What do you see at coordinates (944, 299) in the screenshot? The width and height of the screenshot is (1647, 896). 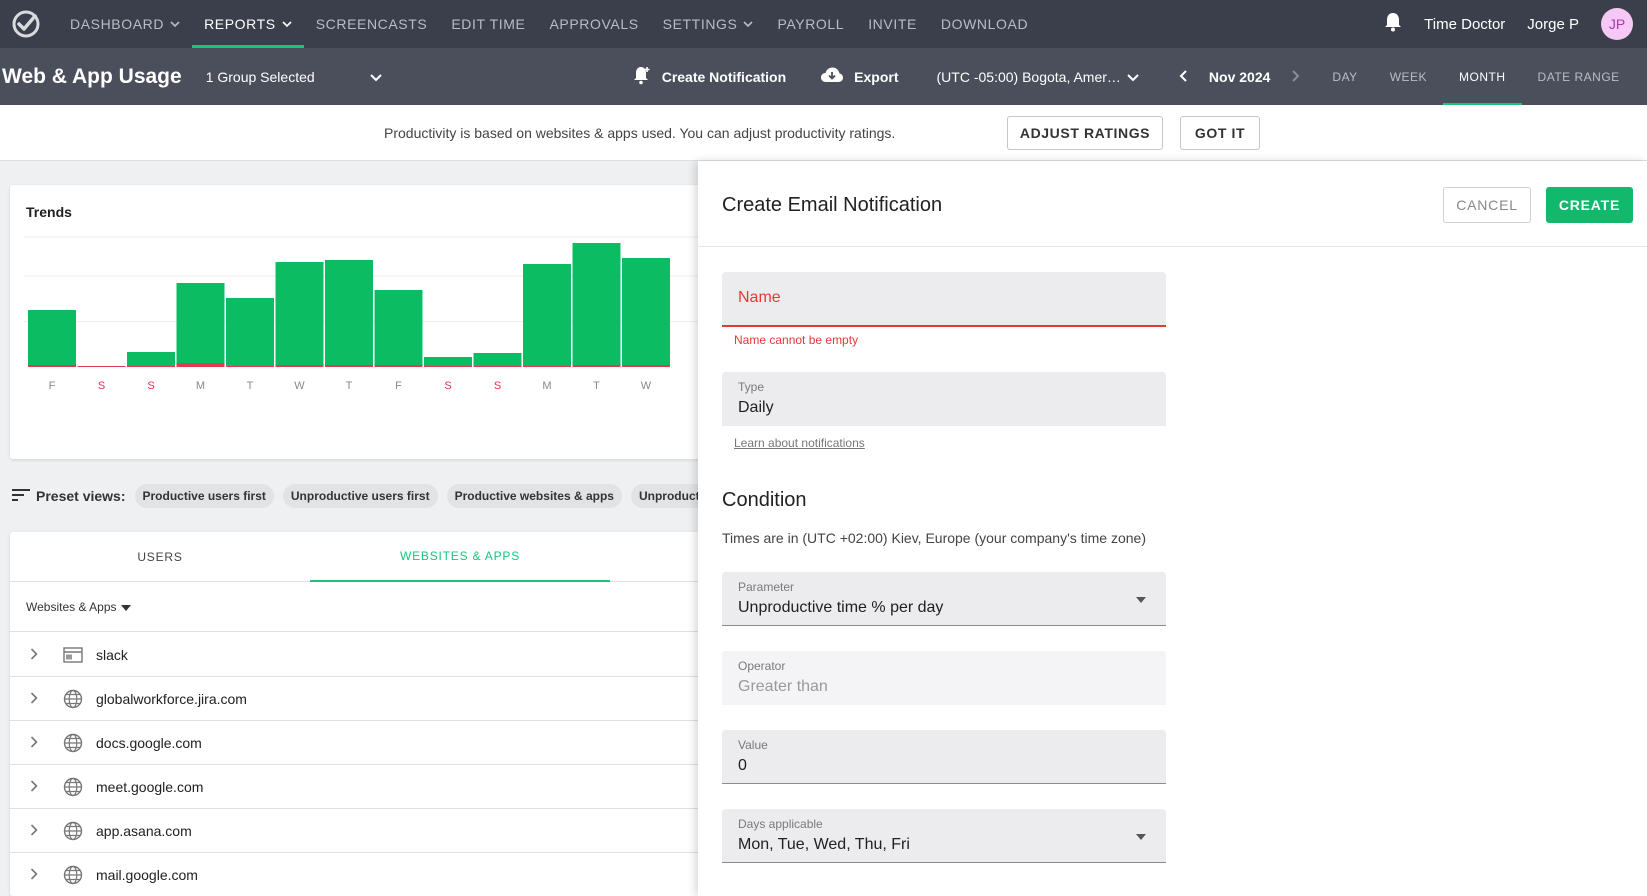 I see `name-field: Name` at bounding box center [944, 299].